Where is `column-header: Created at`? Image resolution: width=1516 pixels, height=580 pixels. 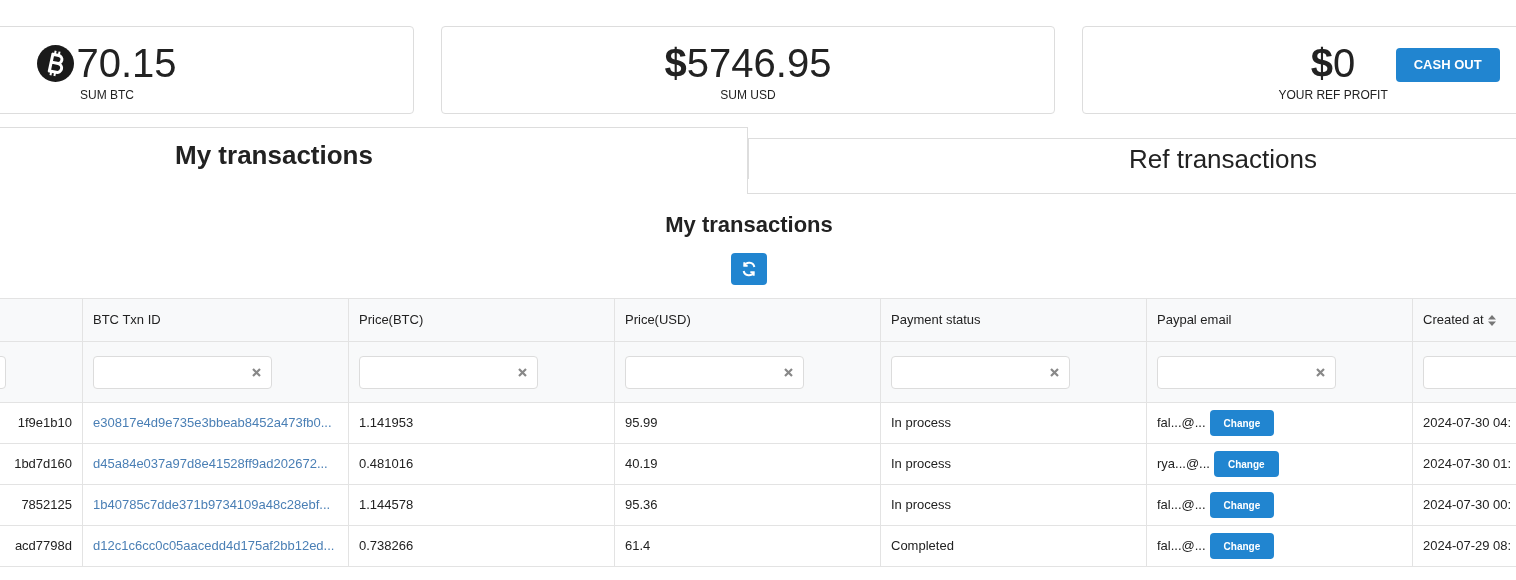
column-header: Created at is located at coordinates (1464, 320).